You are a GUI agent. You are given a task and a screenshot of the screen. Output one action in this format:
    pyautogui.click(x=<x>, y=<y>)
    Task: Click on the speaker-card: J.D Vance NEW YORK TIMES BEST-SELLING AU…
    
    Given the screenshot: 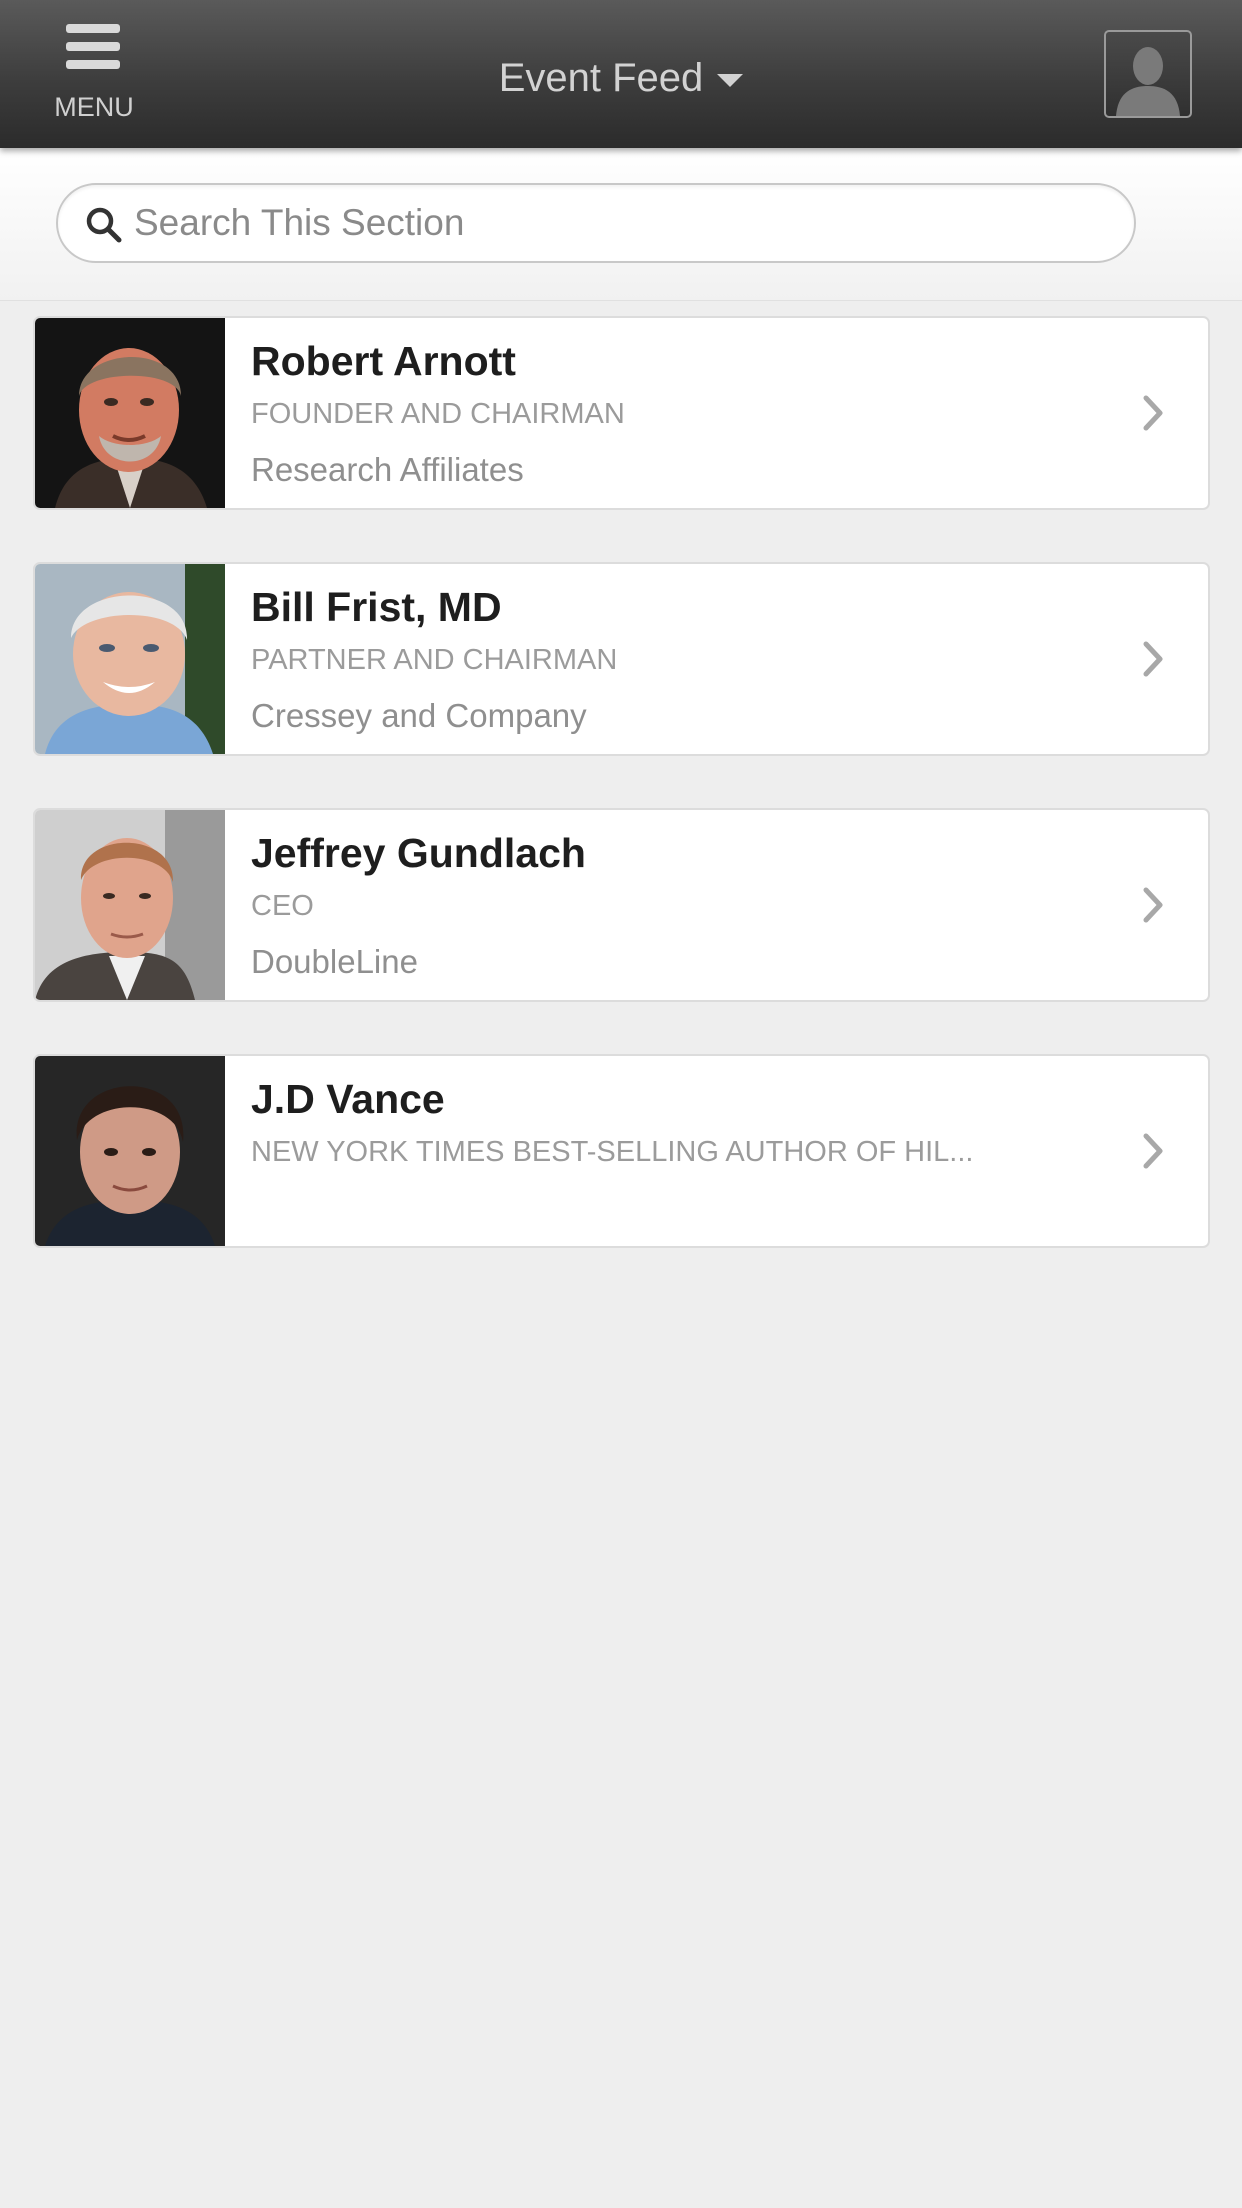 What is the action you would take?
    pyautogui.click(x=621, y=1151)
    